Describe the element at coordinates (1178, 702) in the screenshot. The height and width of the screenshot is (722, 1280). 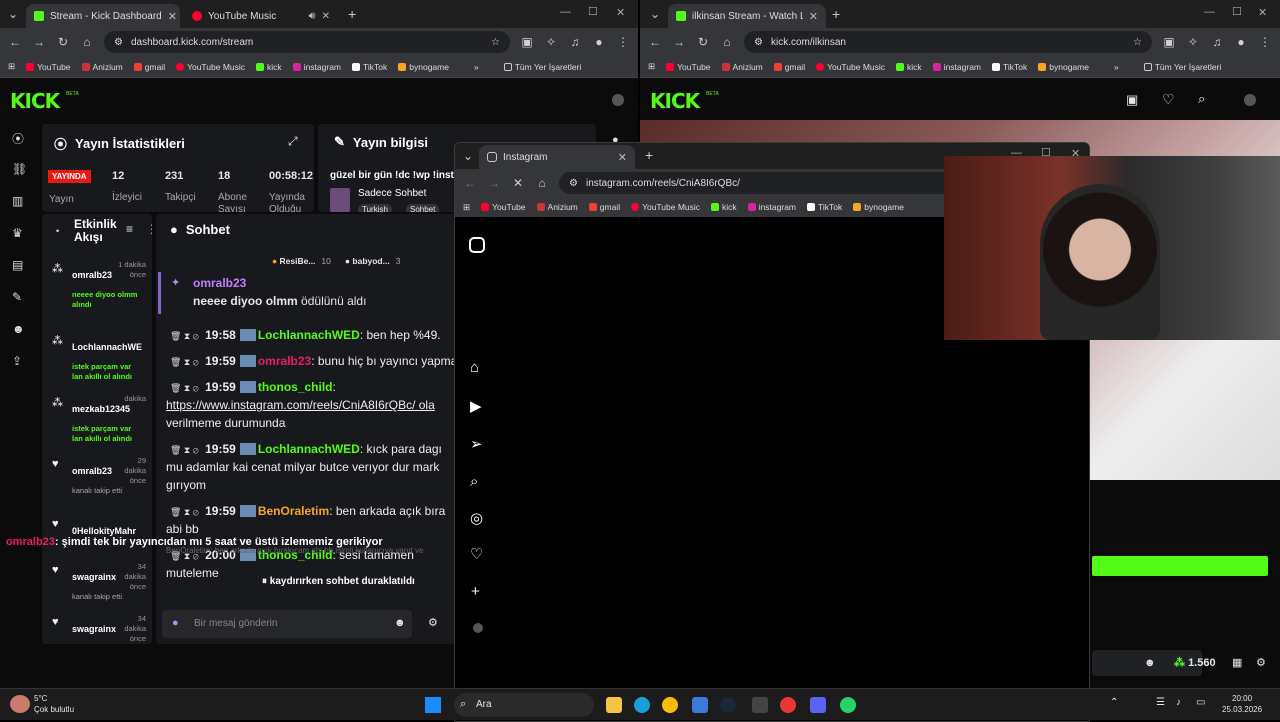
I see `volume-icon: ♪` at that location.